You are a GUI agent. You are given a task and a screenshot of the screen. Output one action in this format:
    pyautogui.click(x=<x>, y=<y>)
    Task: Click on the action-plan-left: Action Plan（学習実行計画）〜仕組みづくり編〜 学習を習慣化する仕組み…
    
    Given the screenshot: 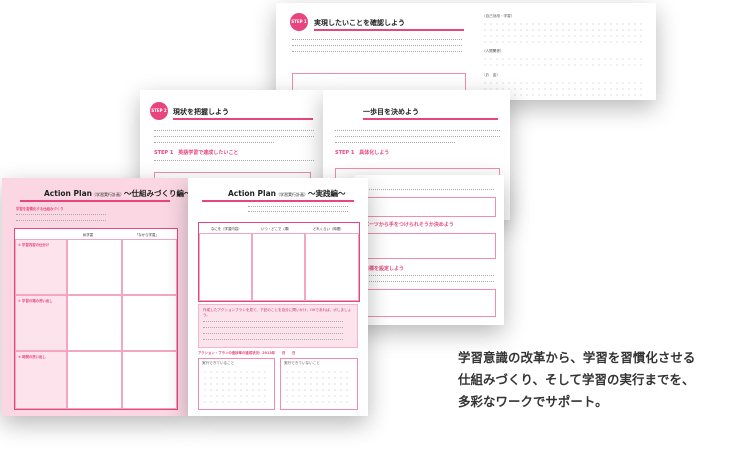 What is the action you would take?
    pyautogui.click(x=95, y=297)
    